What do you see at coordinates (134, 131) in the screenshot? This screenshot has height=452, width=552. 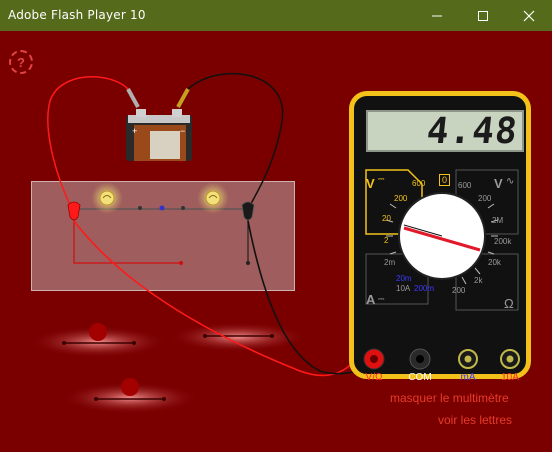 I see `battery-plus-label: +` at bounding box center [134, 131].